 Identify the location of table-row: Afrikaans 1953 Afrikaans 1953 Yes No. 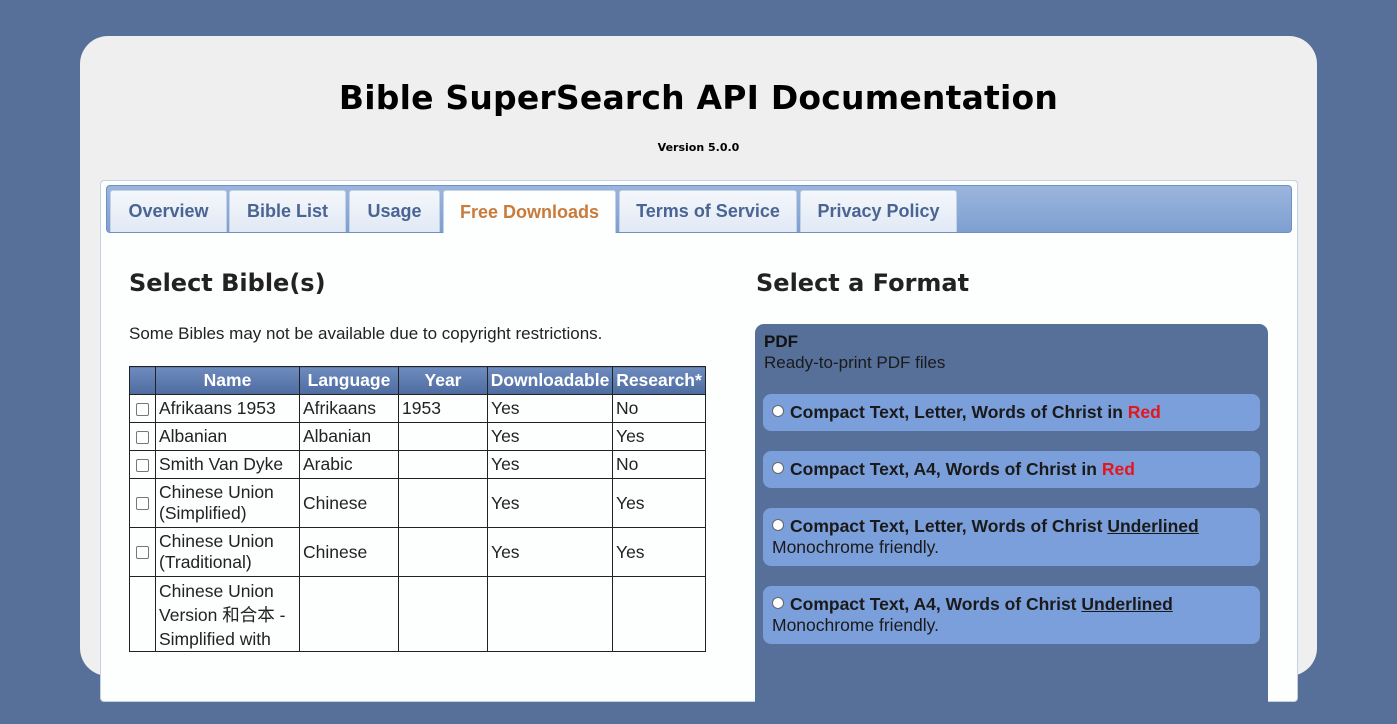
(417, 408).